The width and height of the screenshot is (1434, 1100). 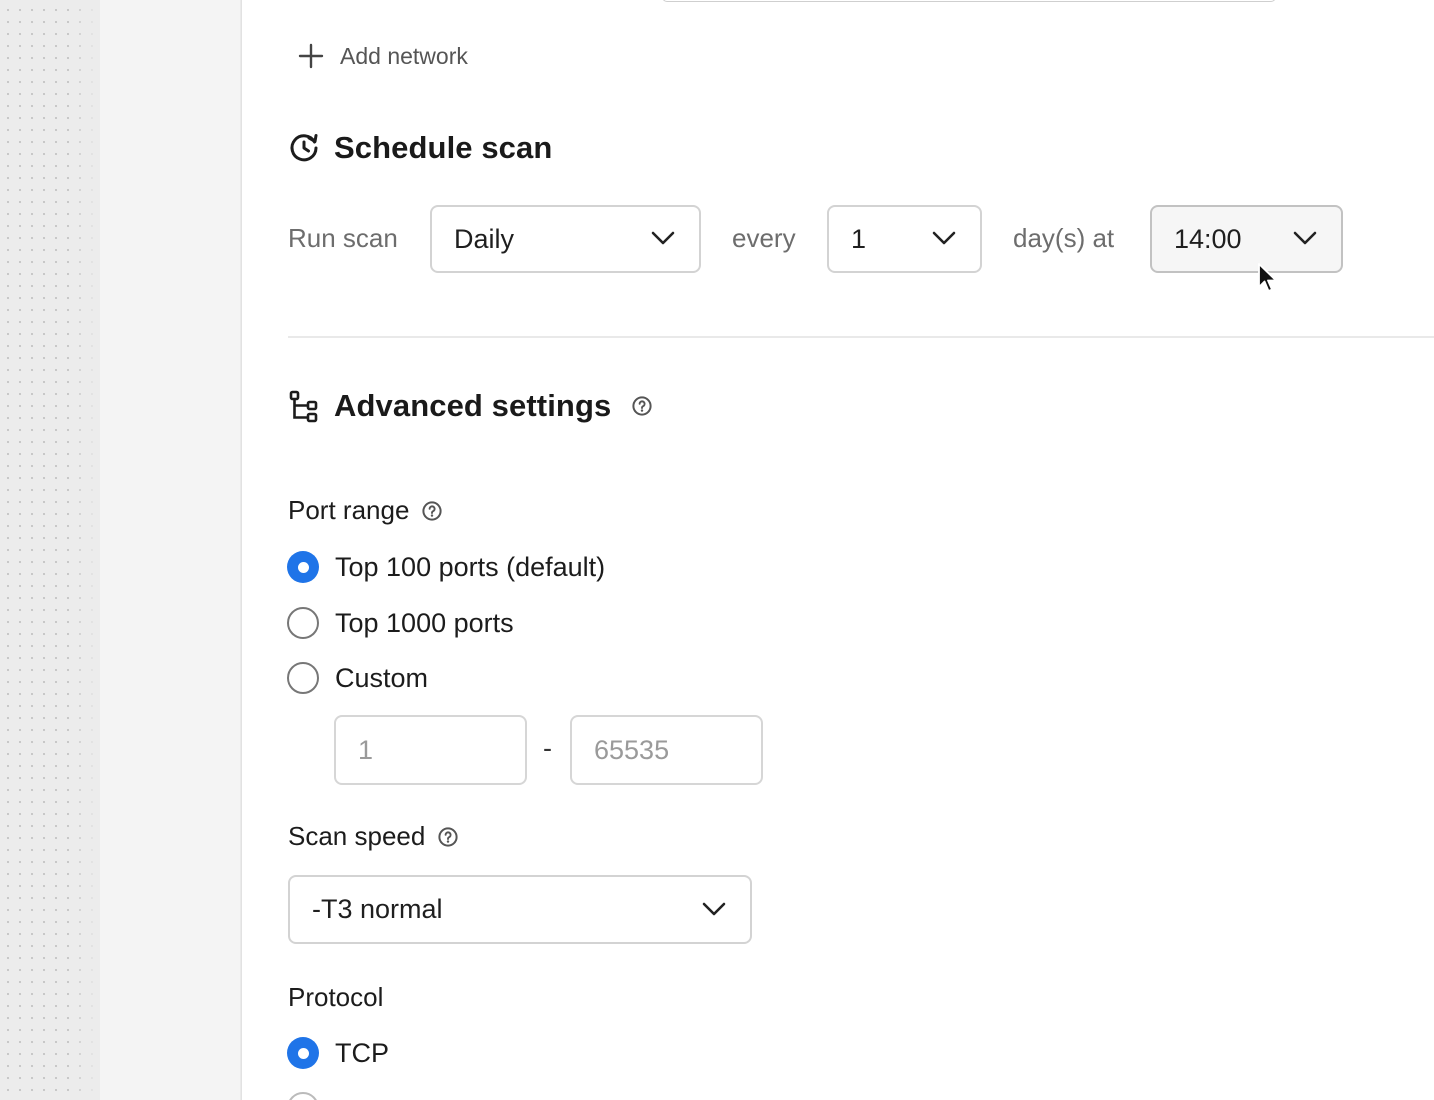 I want to click on interval-value: 1, so click(x=859, y=238).